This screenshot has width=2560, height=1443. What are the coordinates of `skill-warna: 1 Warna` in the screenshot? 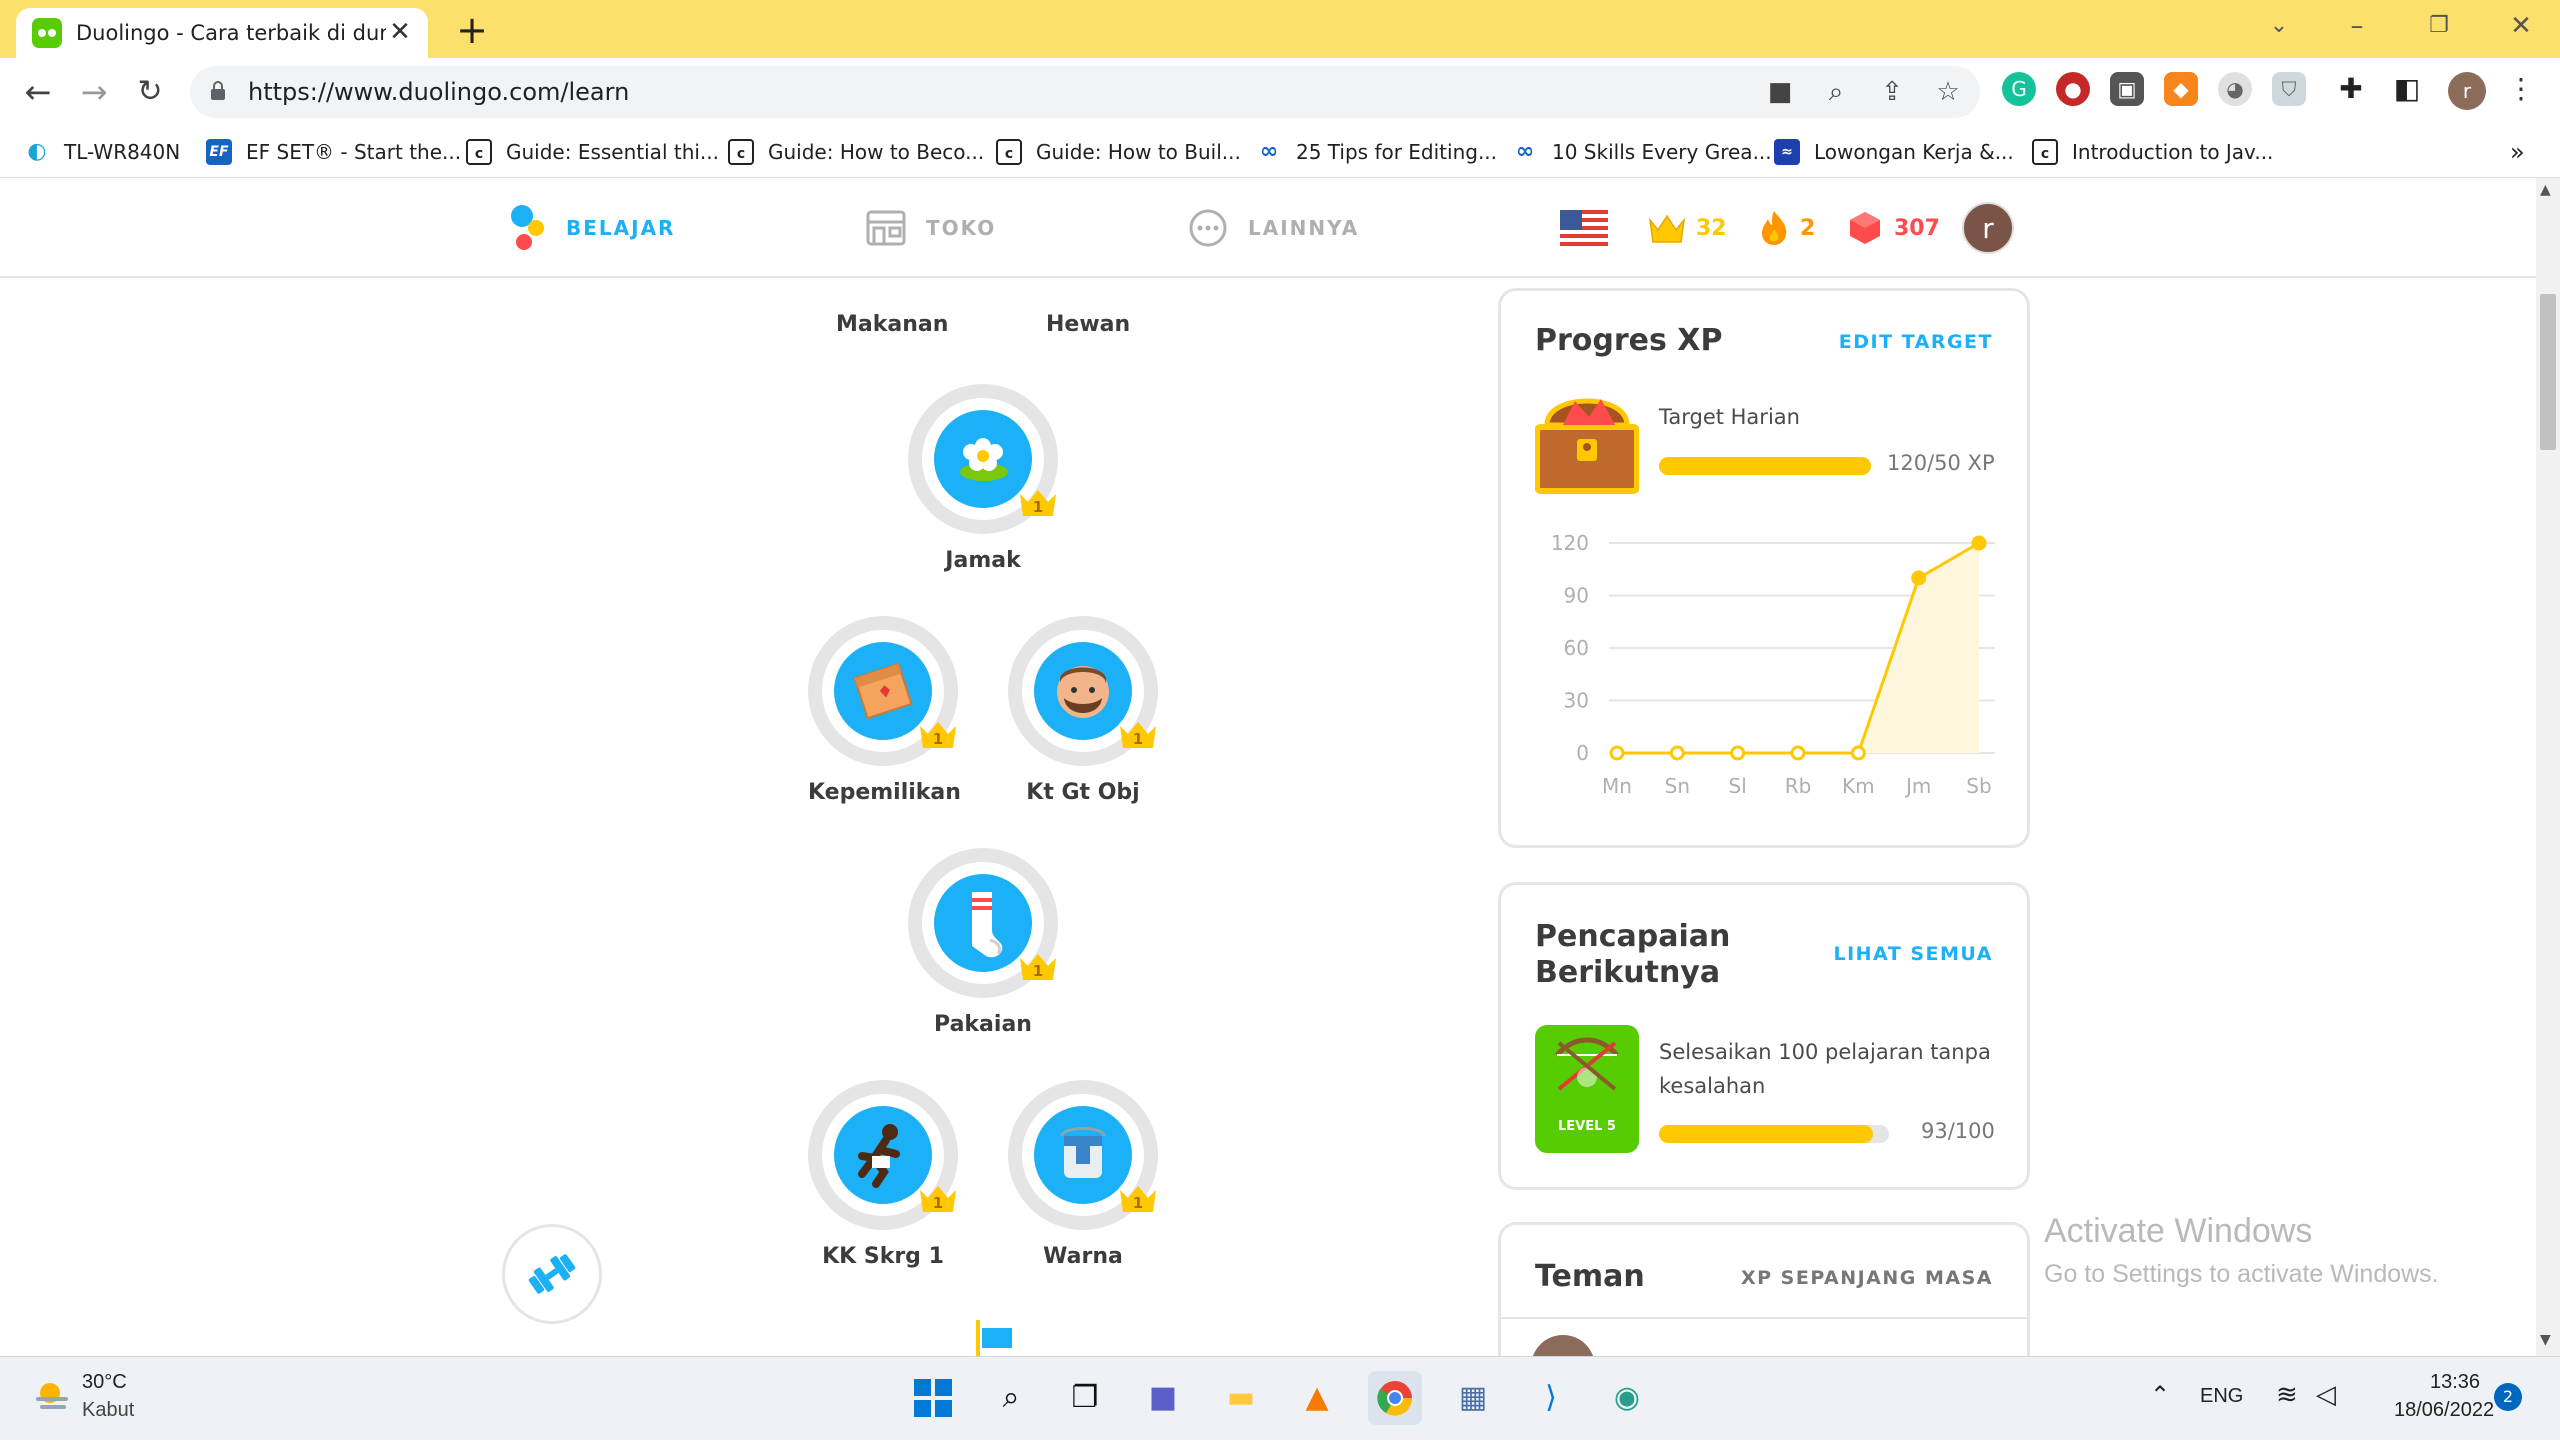 It's located at (1083, 1174).